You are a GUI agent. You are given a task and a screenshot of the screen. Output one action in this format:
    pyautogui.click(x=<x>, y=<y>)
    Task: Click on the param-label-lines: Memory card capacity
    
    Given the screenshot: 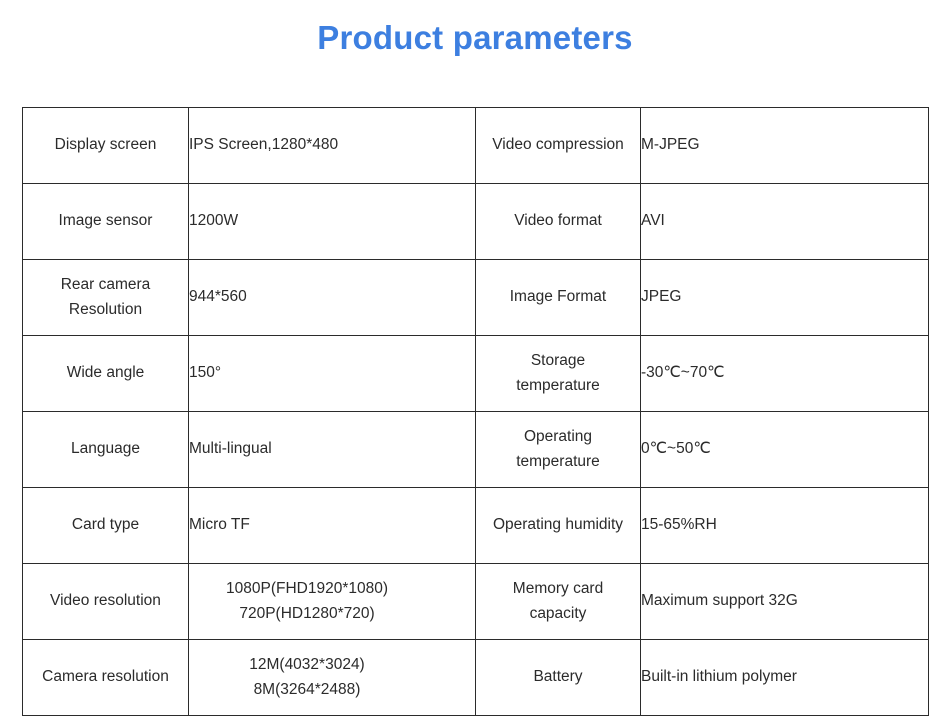 What is the action you would take?
    pyautogui.click(x=558, y=601)
    